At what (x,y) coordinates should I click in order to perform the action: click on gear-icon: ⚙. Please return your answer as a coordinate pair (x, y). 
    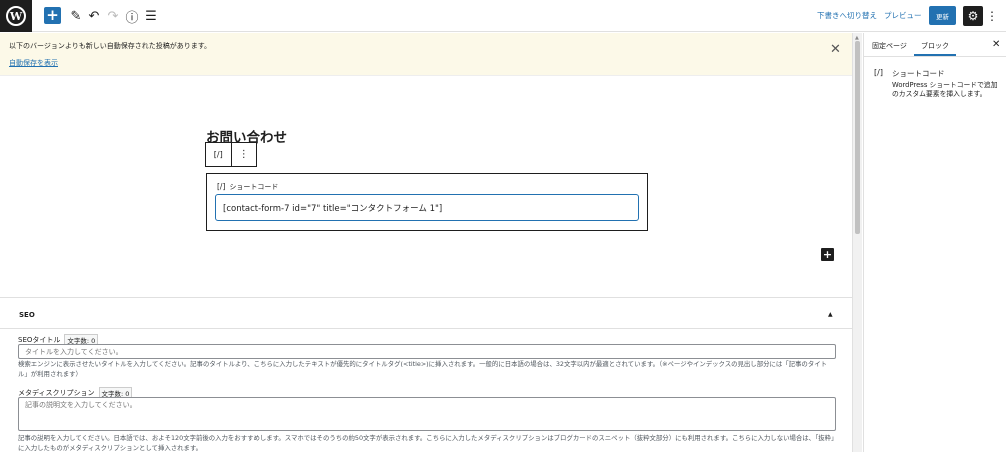
    Looking at the image, I should click on (973, 16).